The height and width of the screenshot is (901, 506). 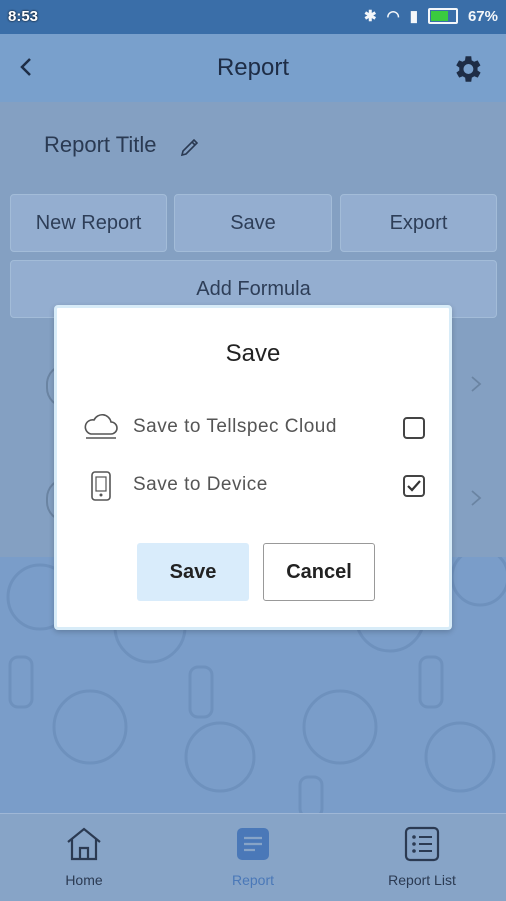 I want to click on save-report-button: Save, so click(x=253, y=223).